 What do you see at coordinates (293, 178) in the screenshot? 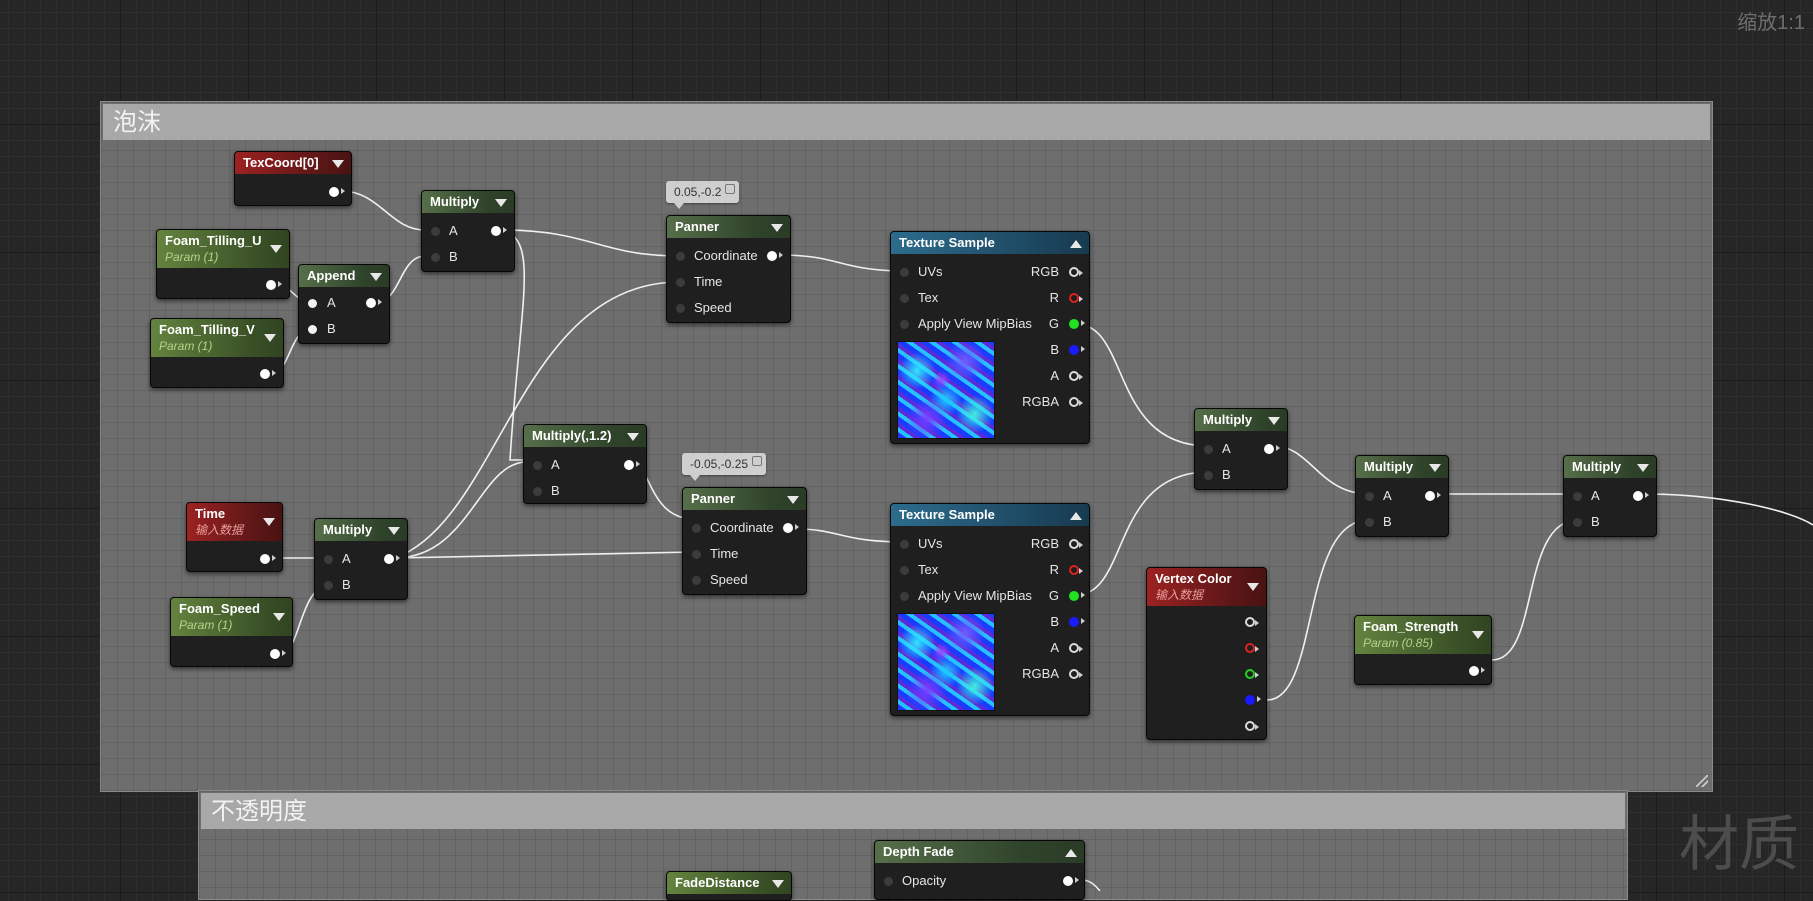
I see `node-texcoord: TexCoord[0]` at bounding box center [293, 178].